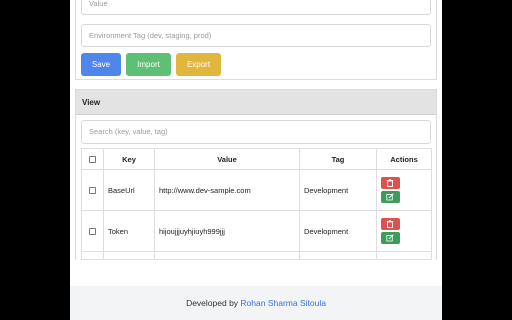 The width and height of the screenshot is (512, 320). Describe the element at coordinates (404, 159) in the screenshot. I see `column-header-actions: Actions` at that location.